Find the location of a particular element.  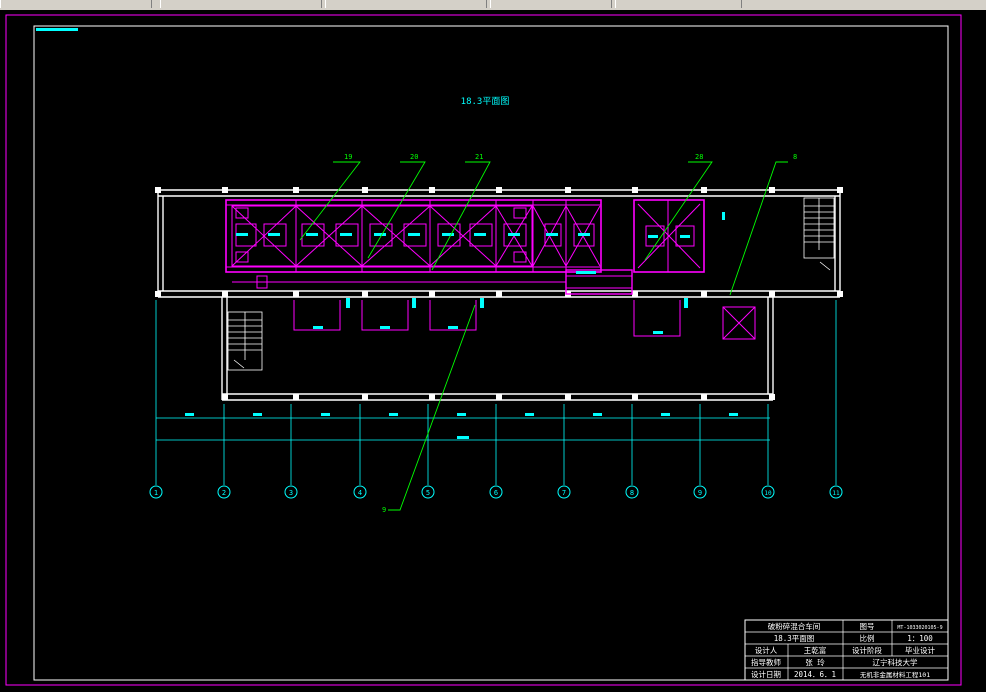

tb-stage: 毕业设计 is located at coordinates (920, 650).